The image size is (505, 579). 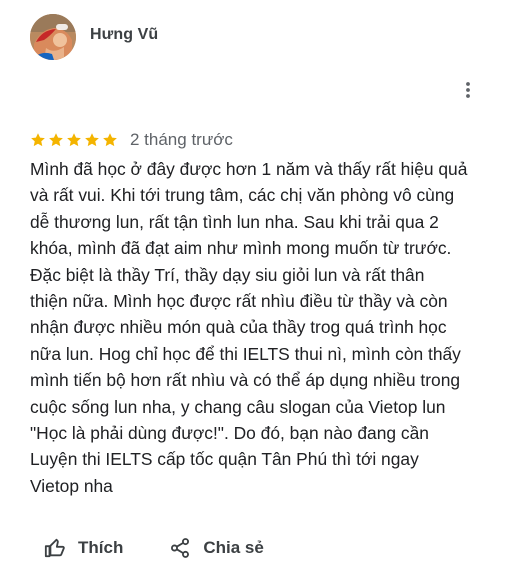 I want to click on share-label: Chia sẻ, so click(x=233, y=547).